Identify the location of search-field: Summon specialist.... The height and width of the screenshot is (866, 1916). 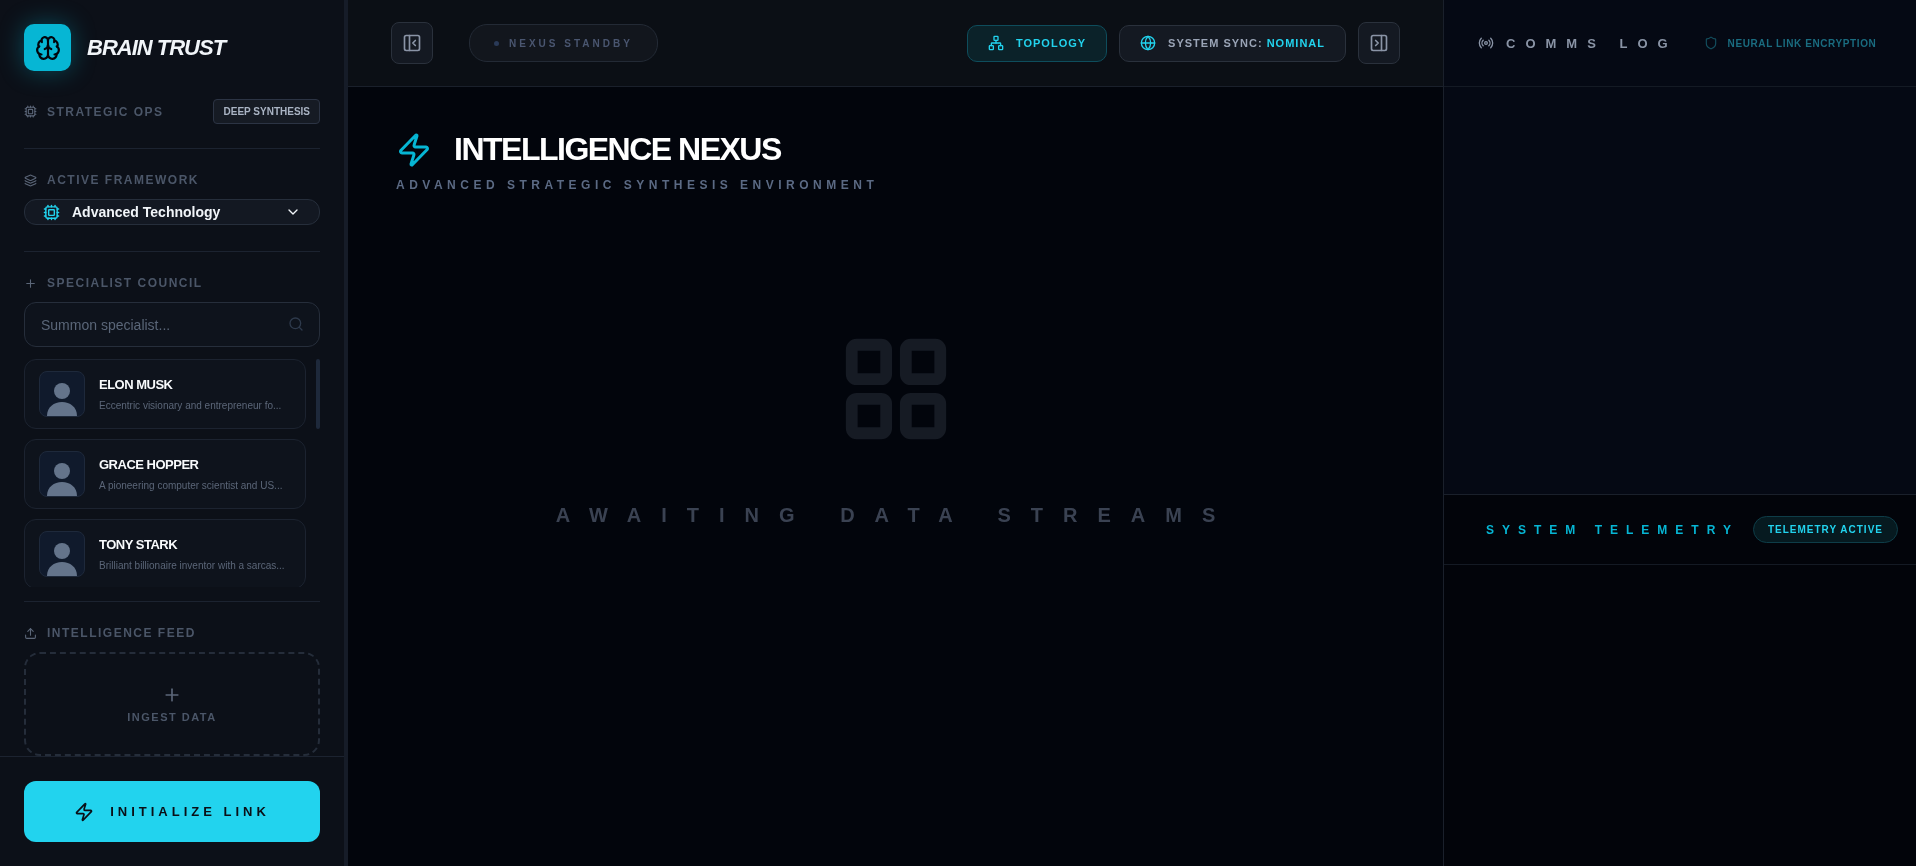
(172, 324).